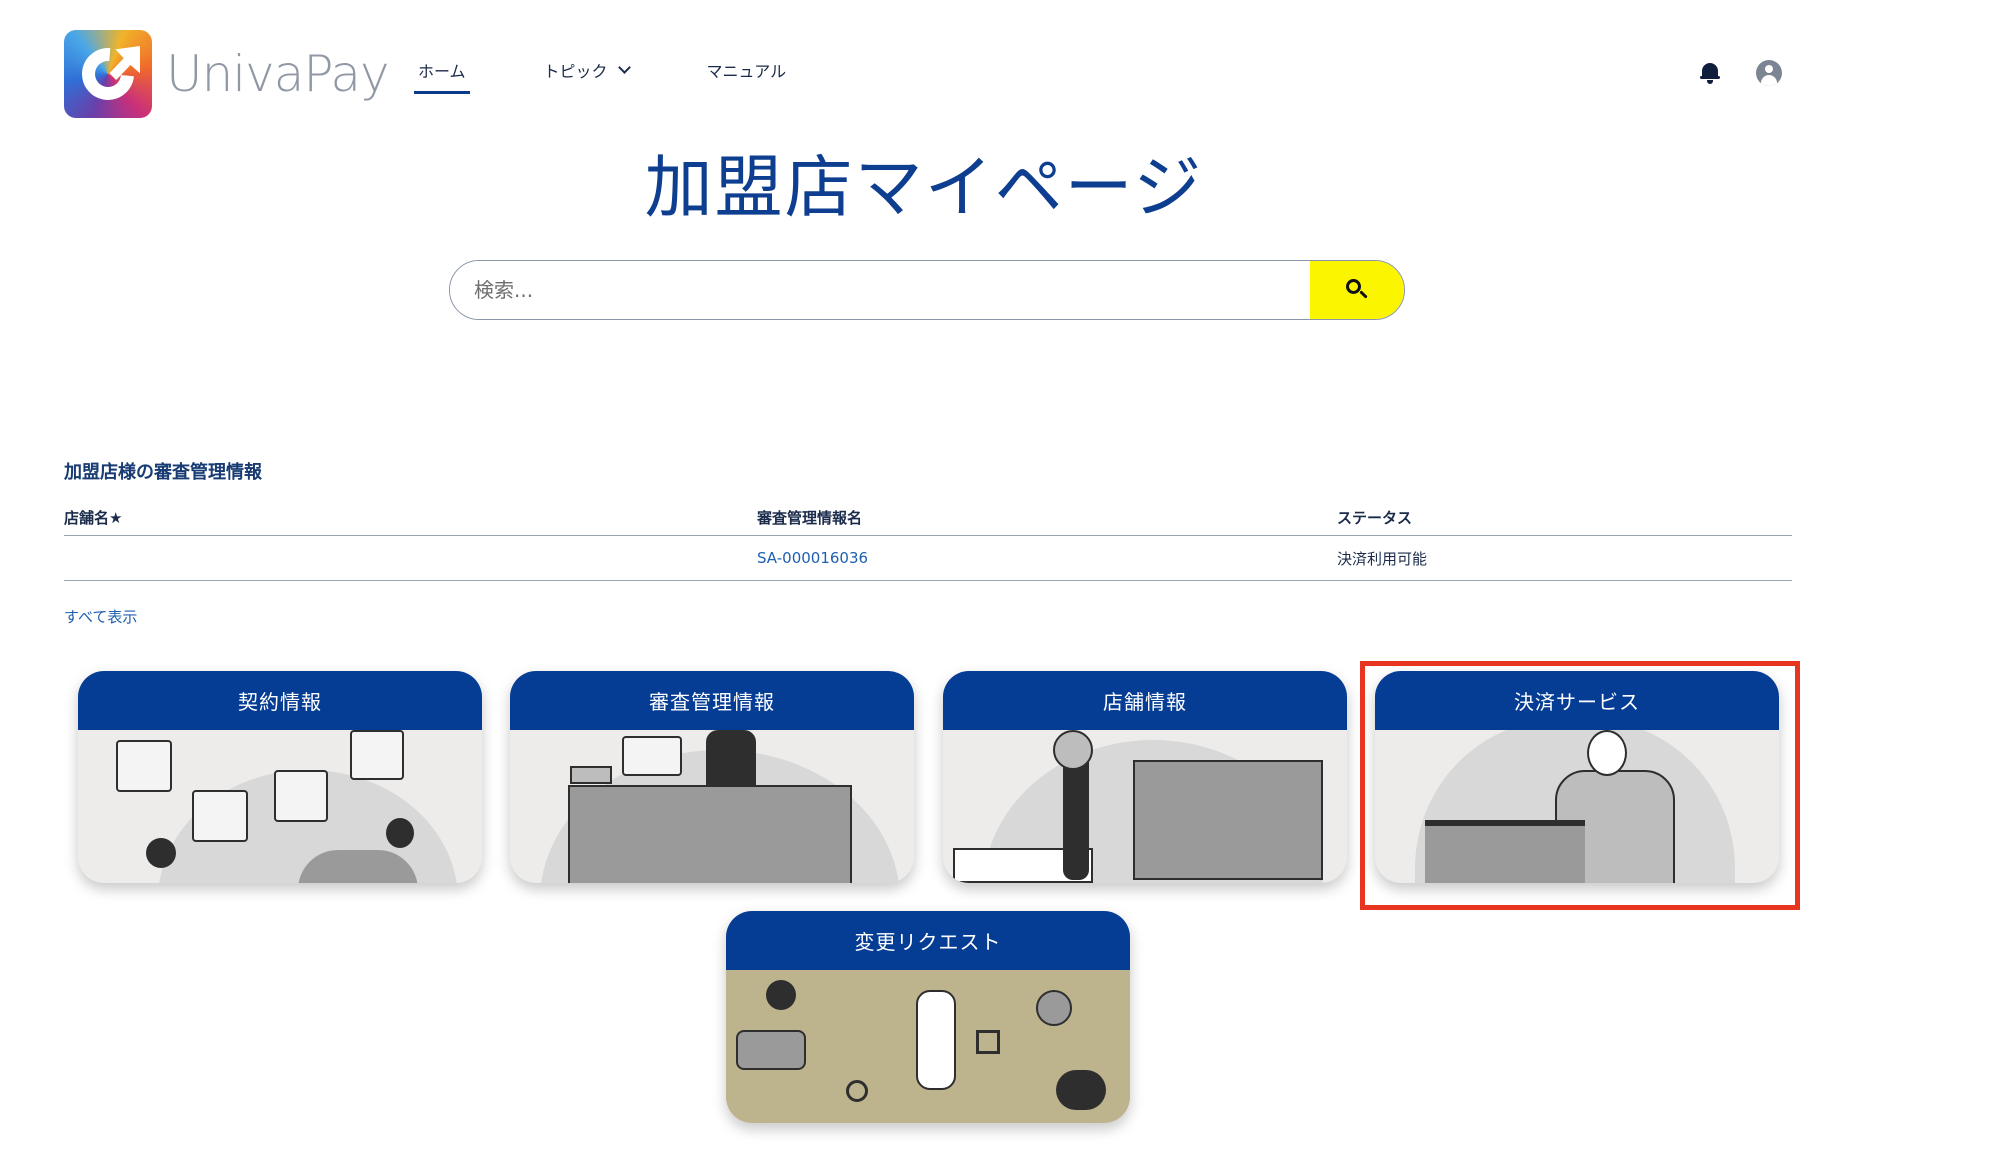 This screenshot has height=1149, width=1999. I want to click on column-store-name: 店舗名★, so click(410, 517).